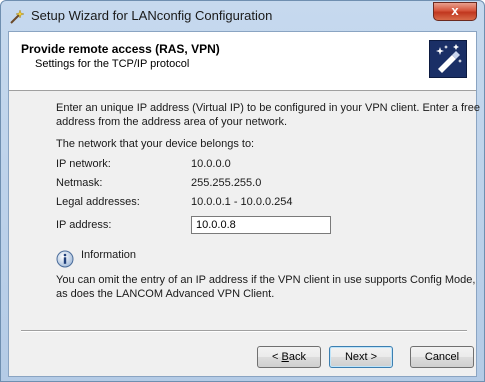  What do you see at coordinates (84, 225) in the screenshot?
I see `ip-address-label: IP address:` at bounding box center [84, 225].